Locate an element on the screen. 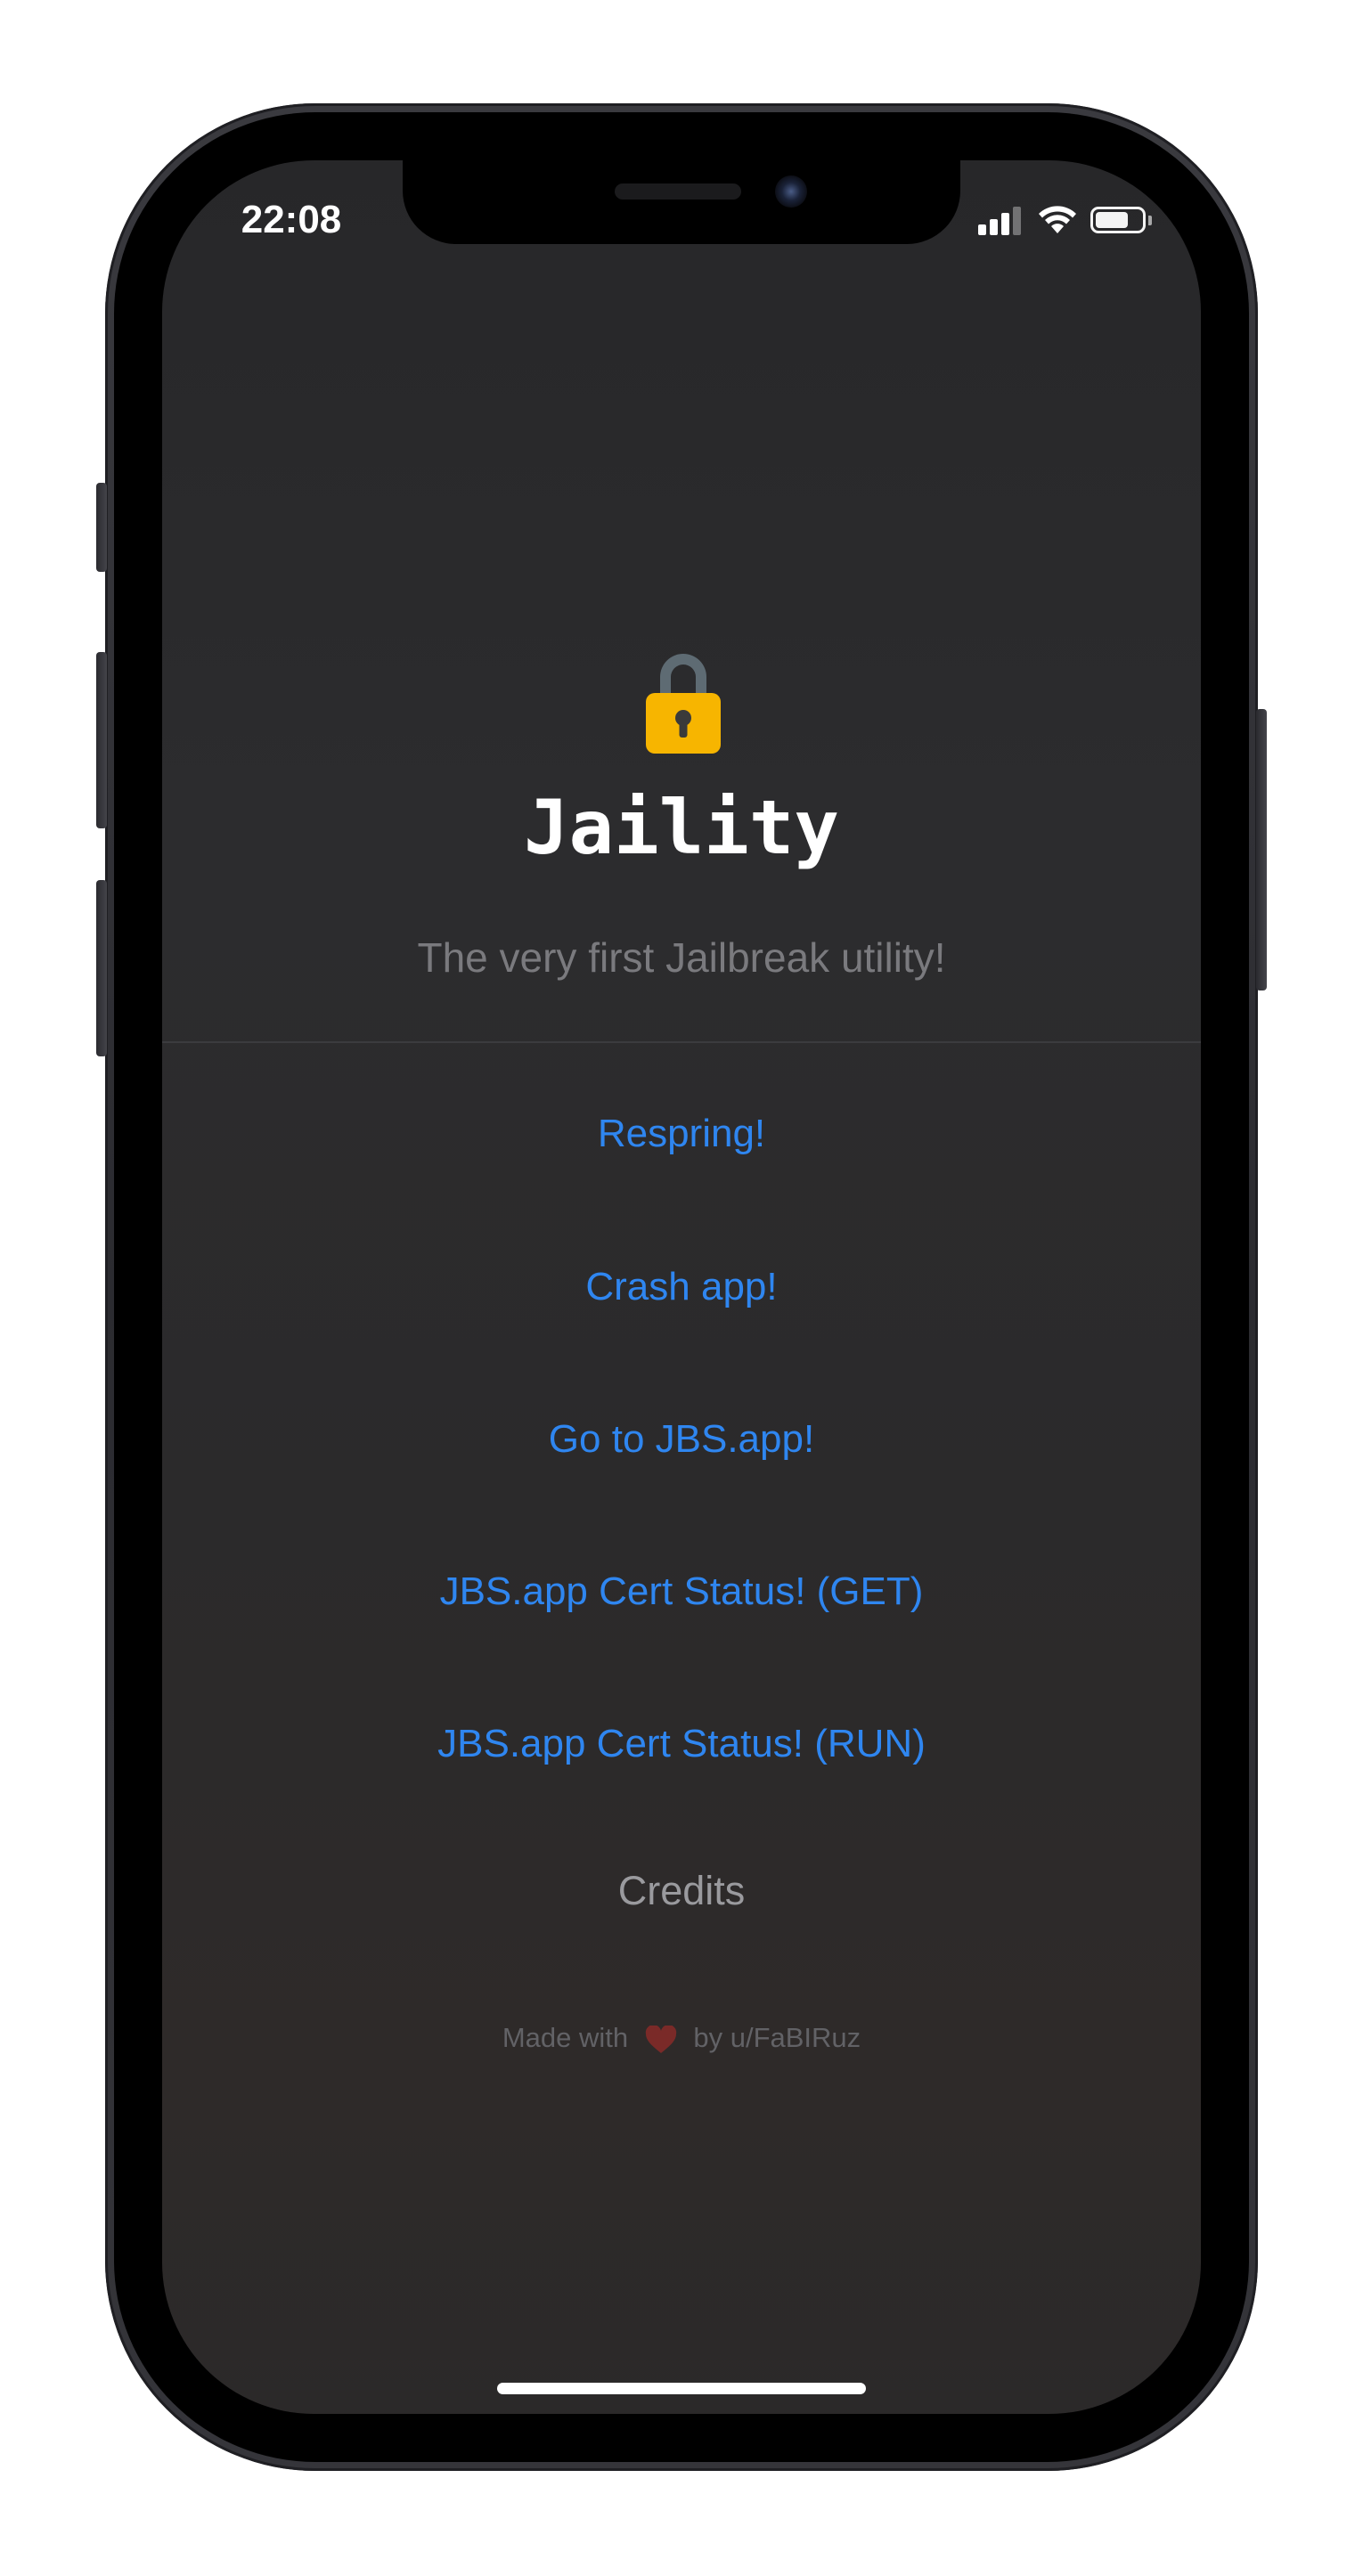 This screenshot has height=2576, width=1363. battery-icon is located at coordinates (1118, 220).